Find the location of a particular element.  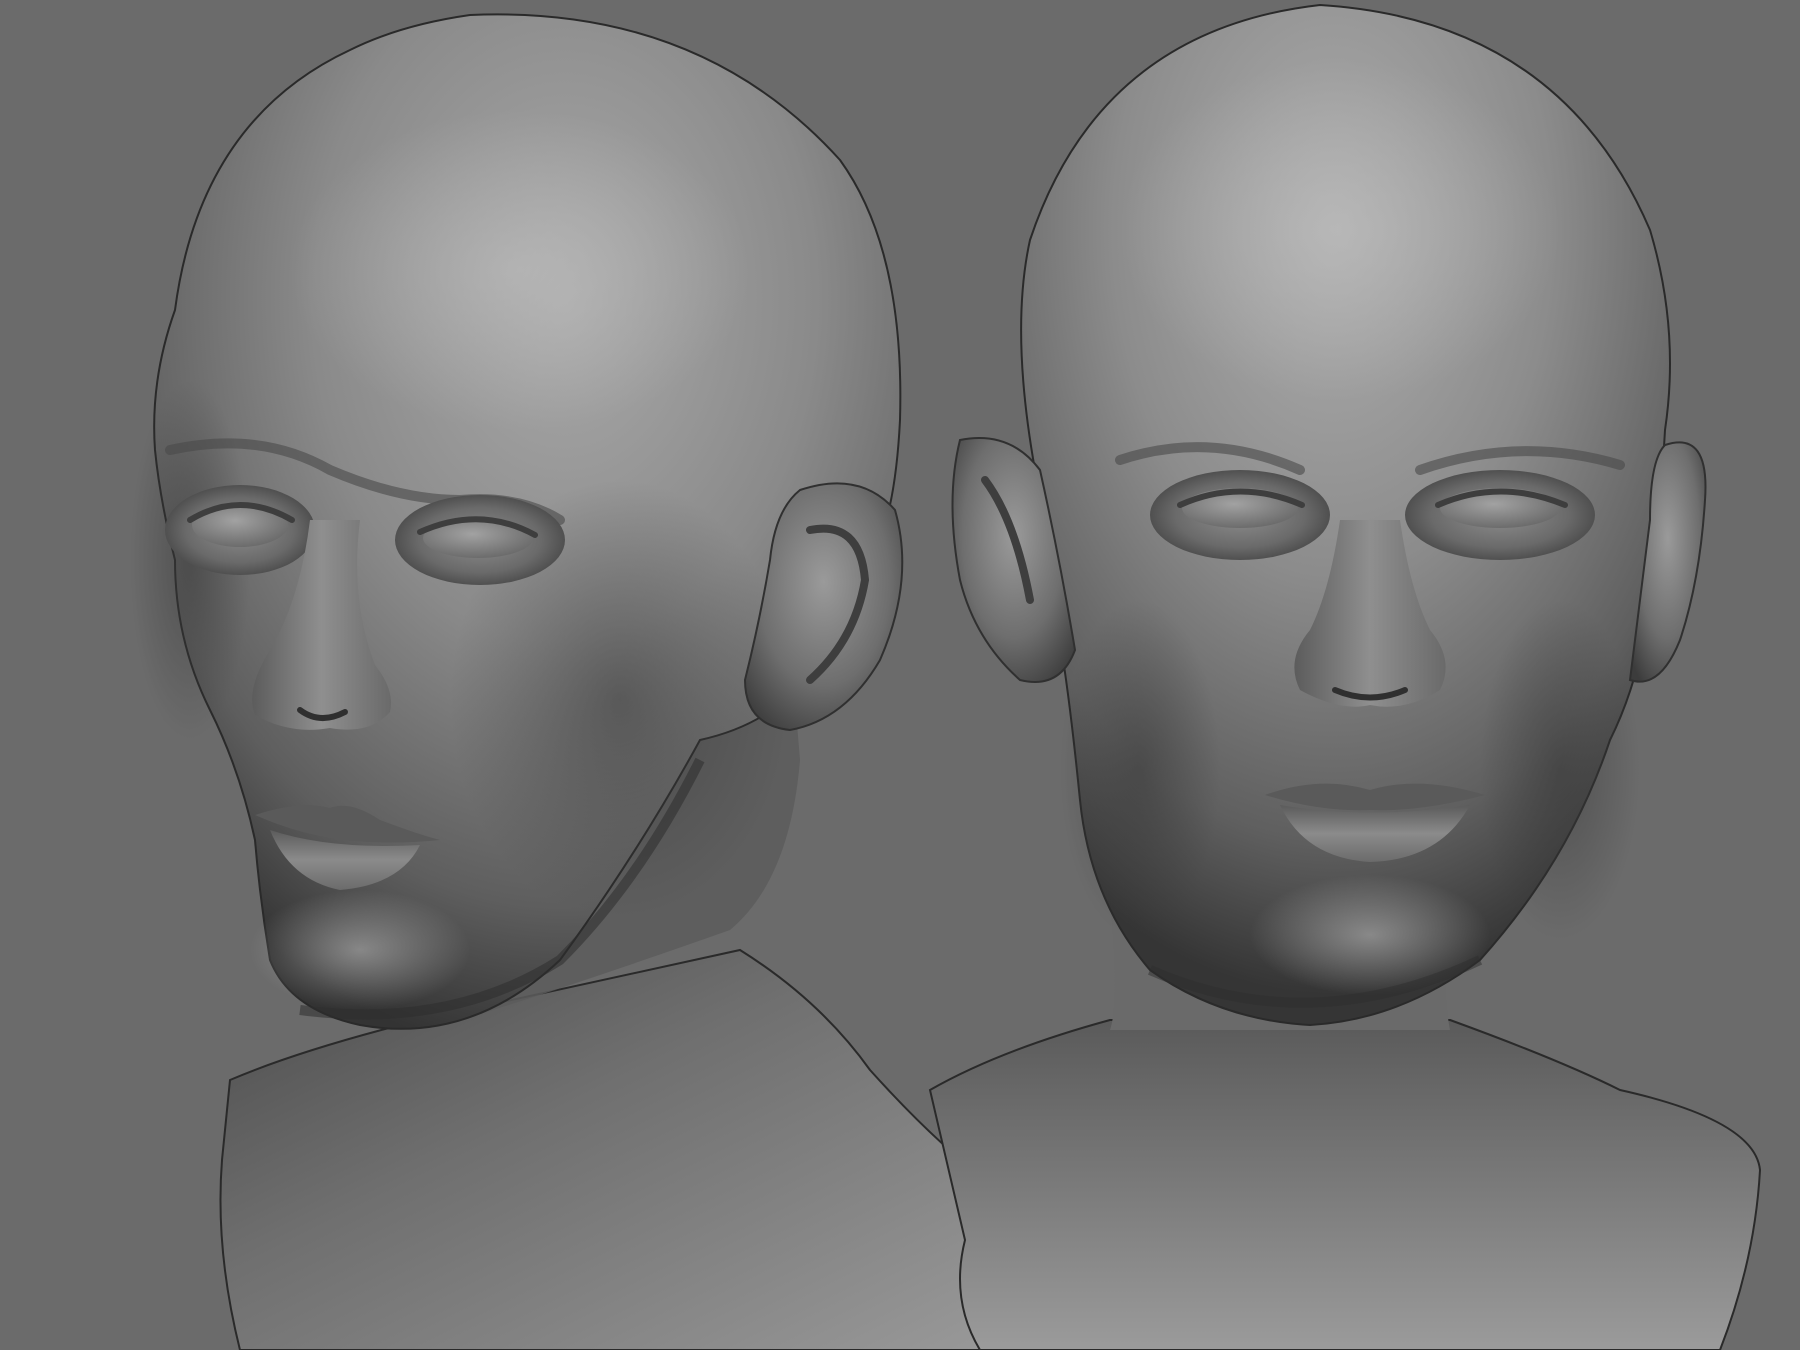

forehead-highlight-right is located at coordinates (1340, 230).